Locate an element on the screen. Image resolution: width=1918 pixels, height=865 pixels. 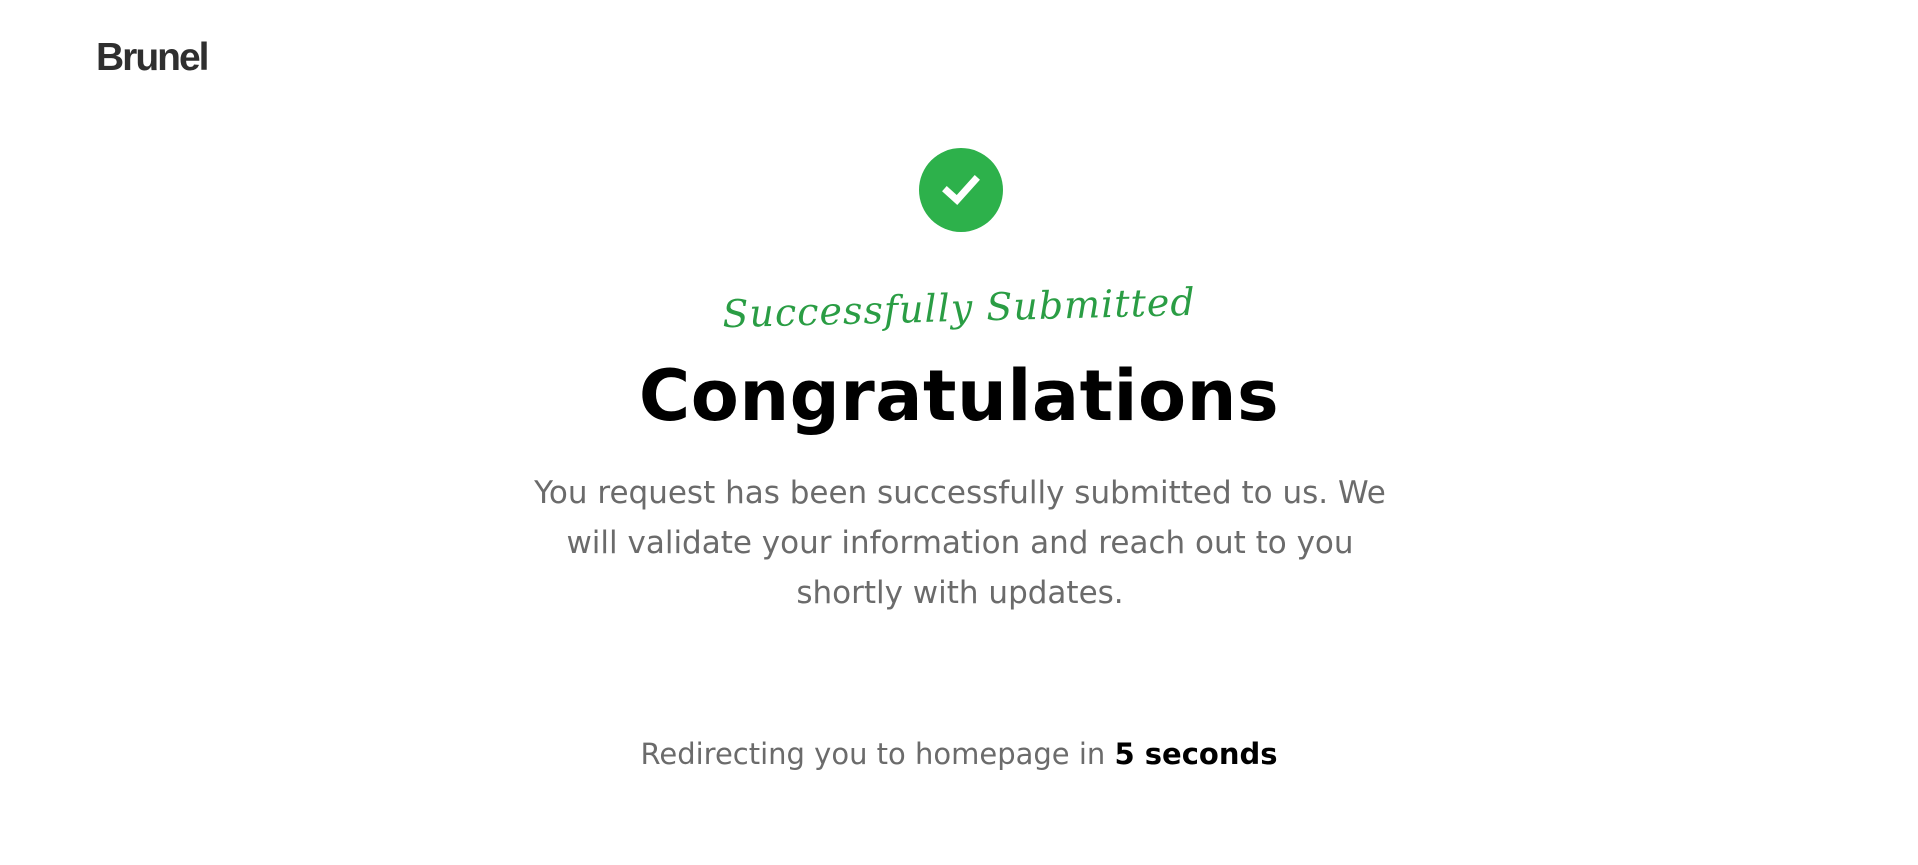
brunel-logo: Brunel is located at coordinates (153, 57).